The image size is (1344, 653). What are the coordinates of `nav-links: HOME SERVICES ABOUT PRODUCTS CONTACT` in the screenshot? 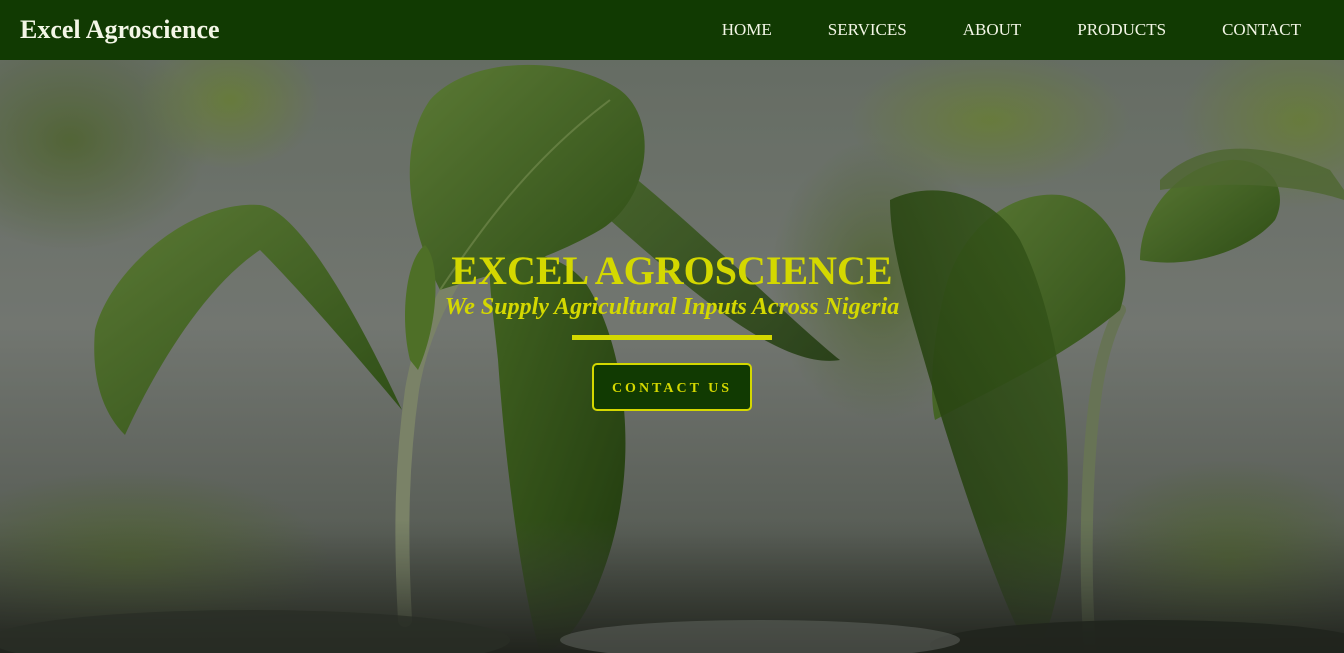 It's located at (1019, 30).